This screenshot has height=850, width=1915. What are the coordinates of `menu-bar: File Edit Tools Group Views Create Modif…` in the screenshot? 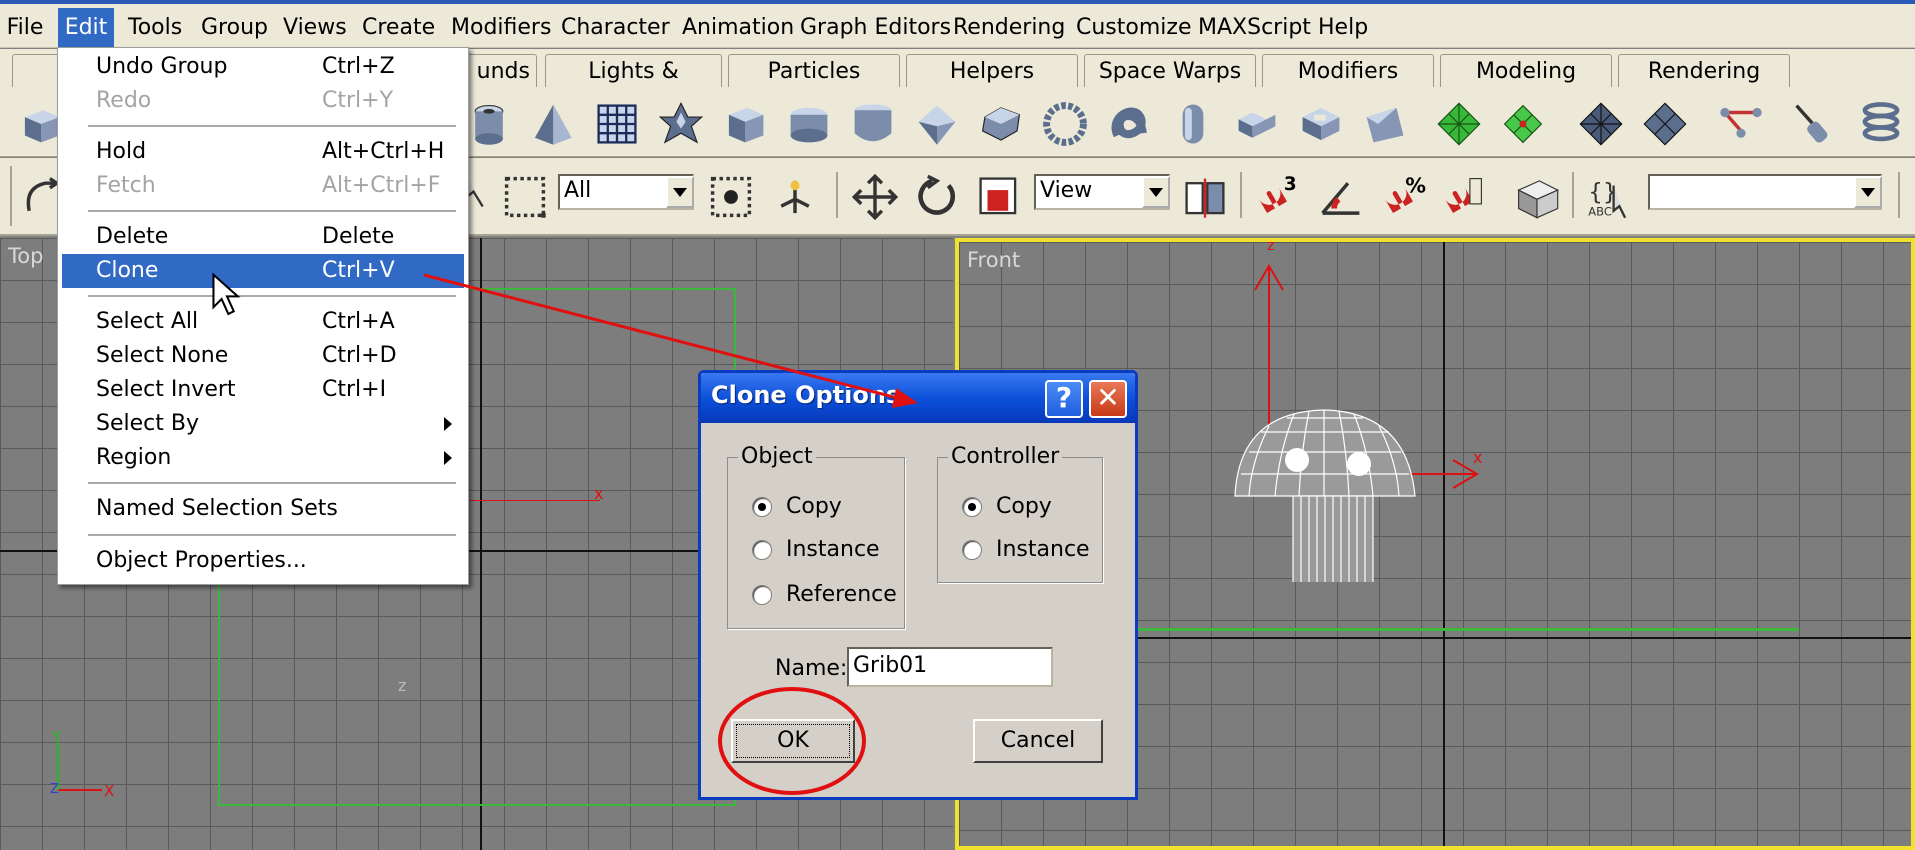 It's located at (957, 24).